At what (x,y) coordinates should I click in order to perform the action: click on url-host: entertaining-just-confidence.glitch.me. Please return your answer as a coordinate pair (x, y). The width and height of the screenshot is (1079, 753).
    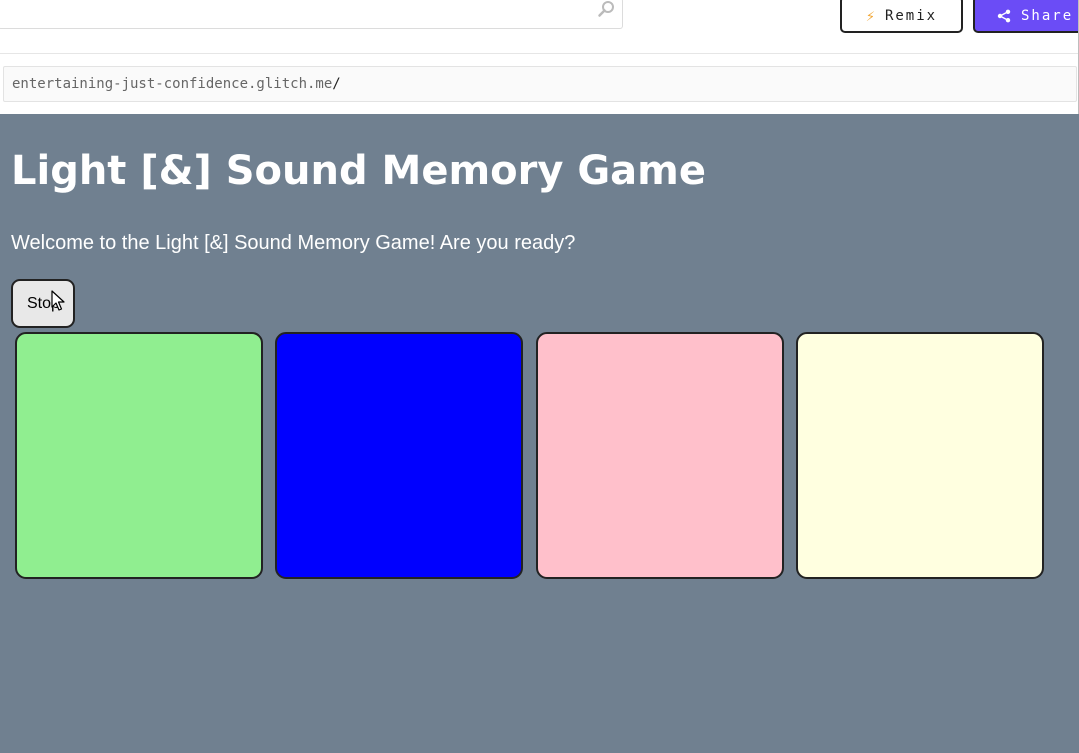
    Looking at the image, I should click on (172, 84).